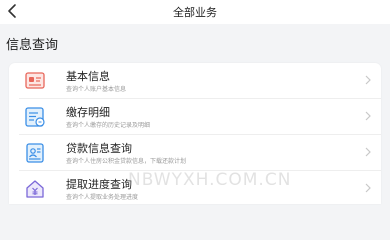  What do you see at coordinates (195, 152) in the screenshot?
I see `list-item-loan-info: 贷款信息查询 查询个人住房公积金贷款信息，下载还款计划` at bounding box center [195, 152].